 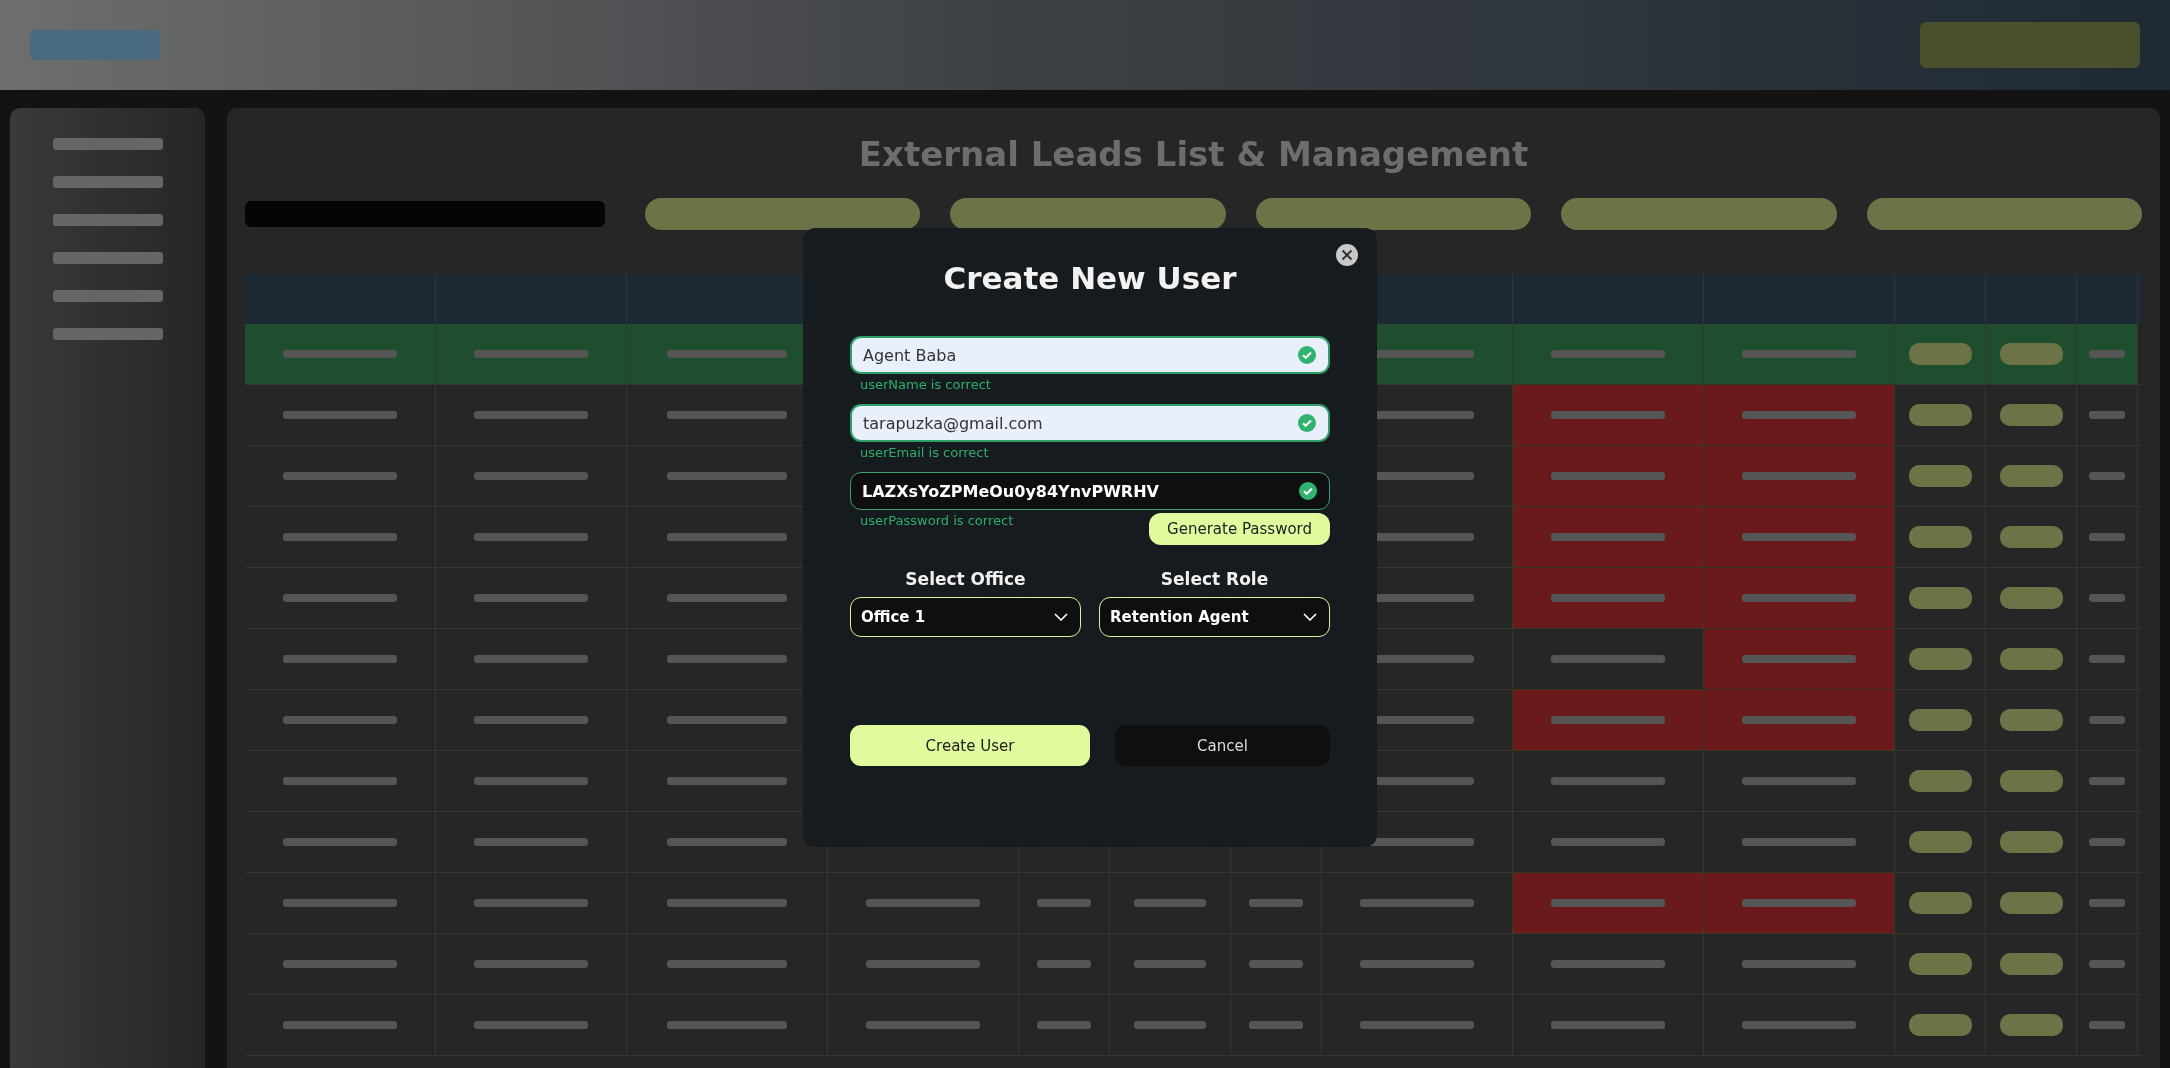 What do you see at coordinates (1214, 617) in the screenshot?
I see `dropdown: Retention Agent` at bounding box center [1214, 617].